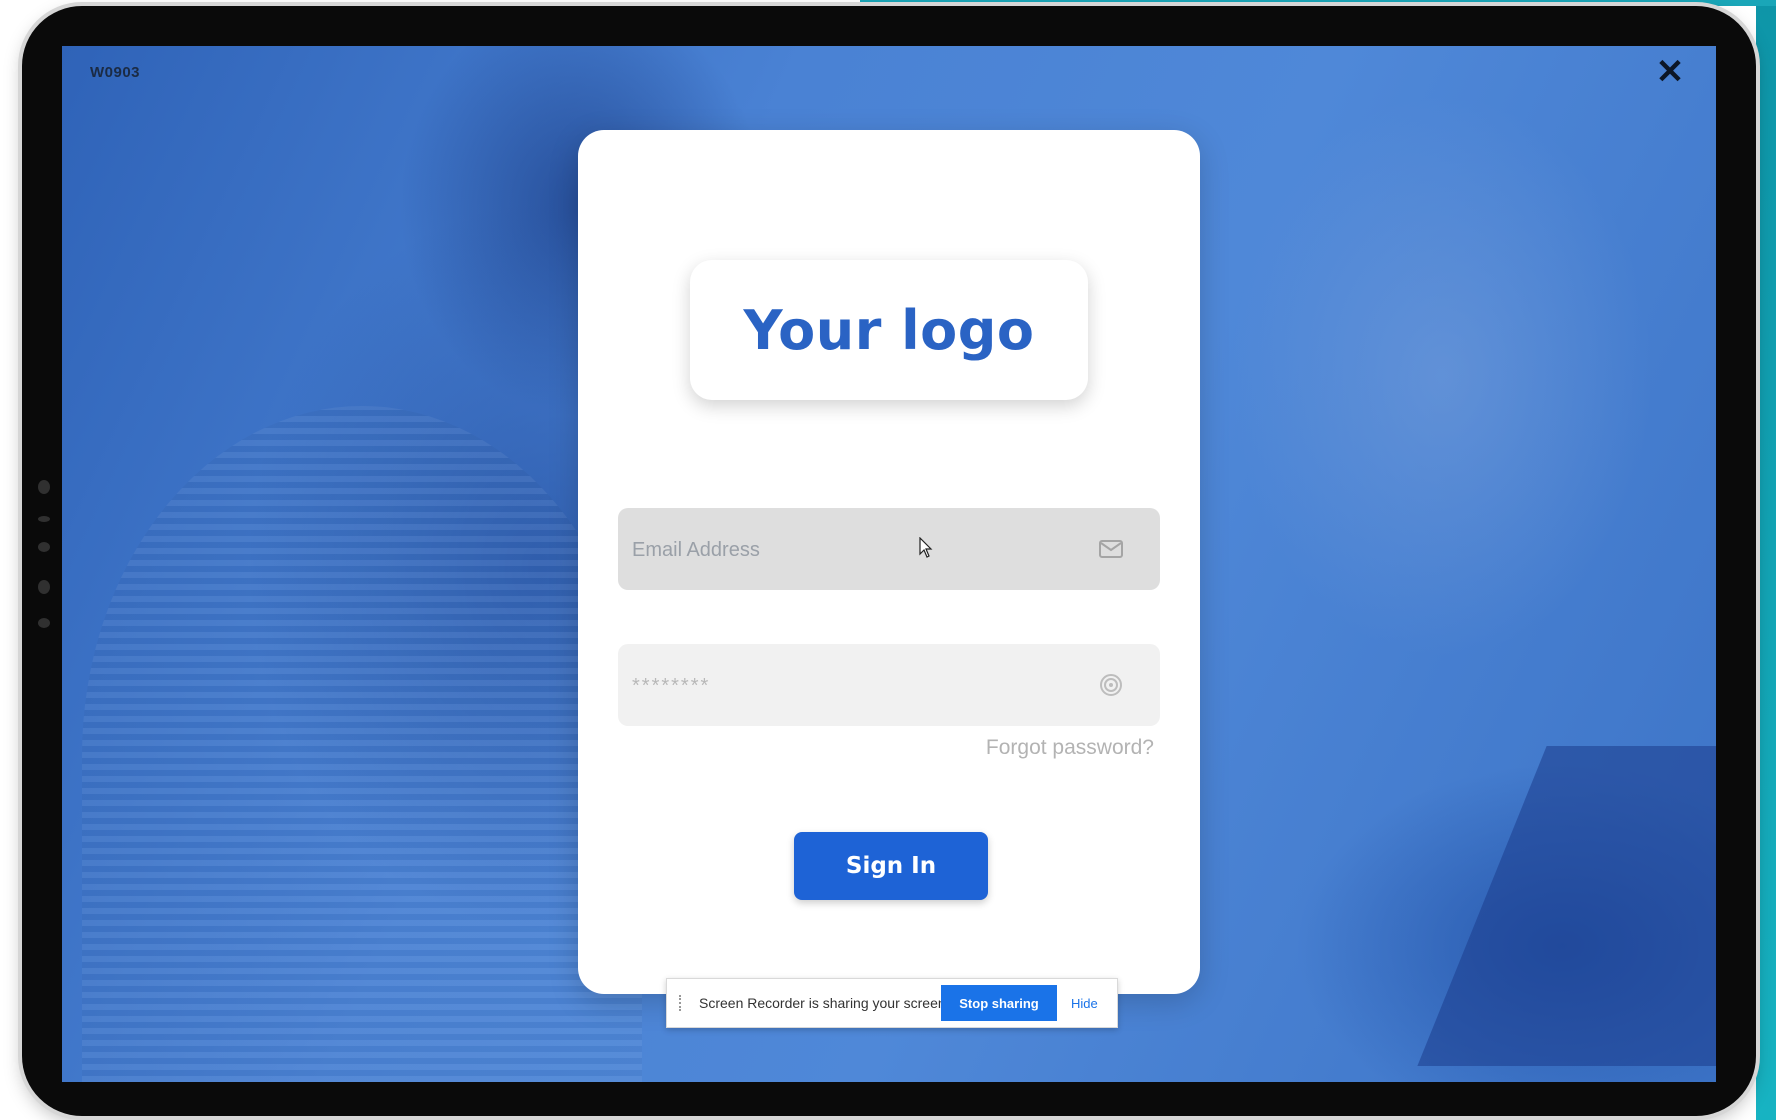  Describe the element at coordinates (852, 686) in the screenshot. I see `password-input` at that location.